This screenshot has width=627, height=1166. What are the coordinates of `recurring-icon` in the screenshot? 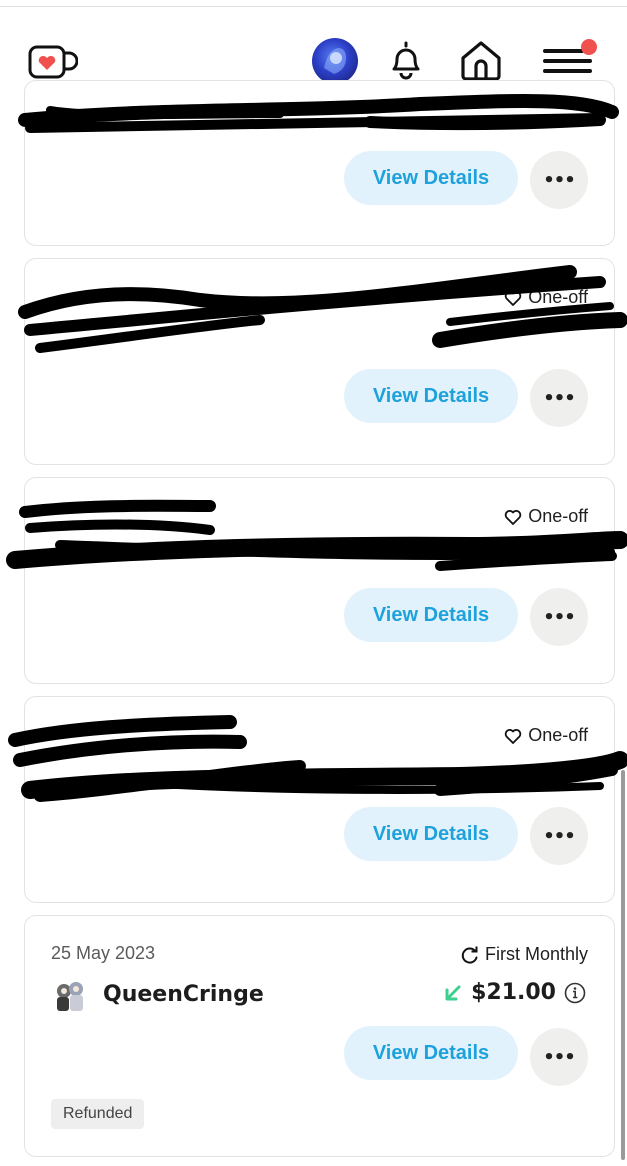 It's located at (469, 955).